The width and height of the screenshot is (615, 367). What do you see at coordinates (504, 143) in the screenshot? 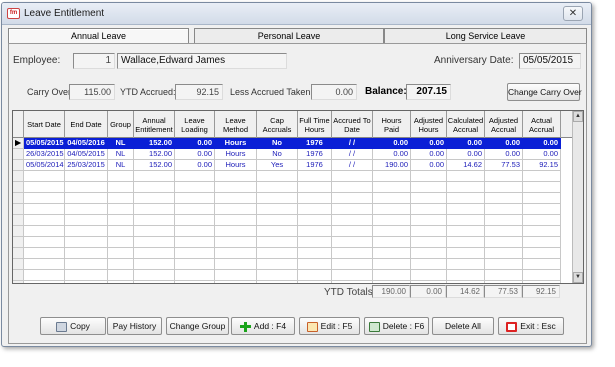
I see `cell-adjusted-accrual: 0.00` at bounding box center [504, 143].